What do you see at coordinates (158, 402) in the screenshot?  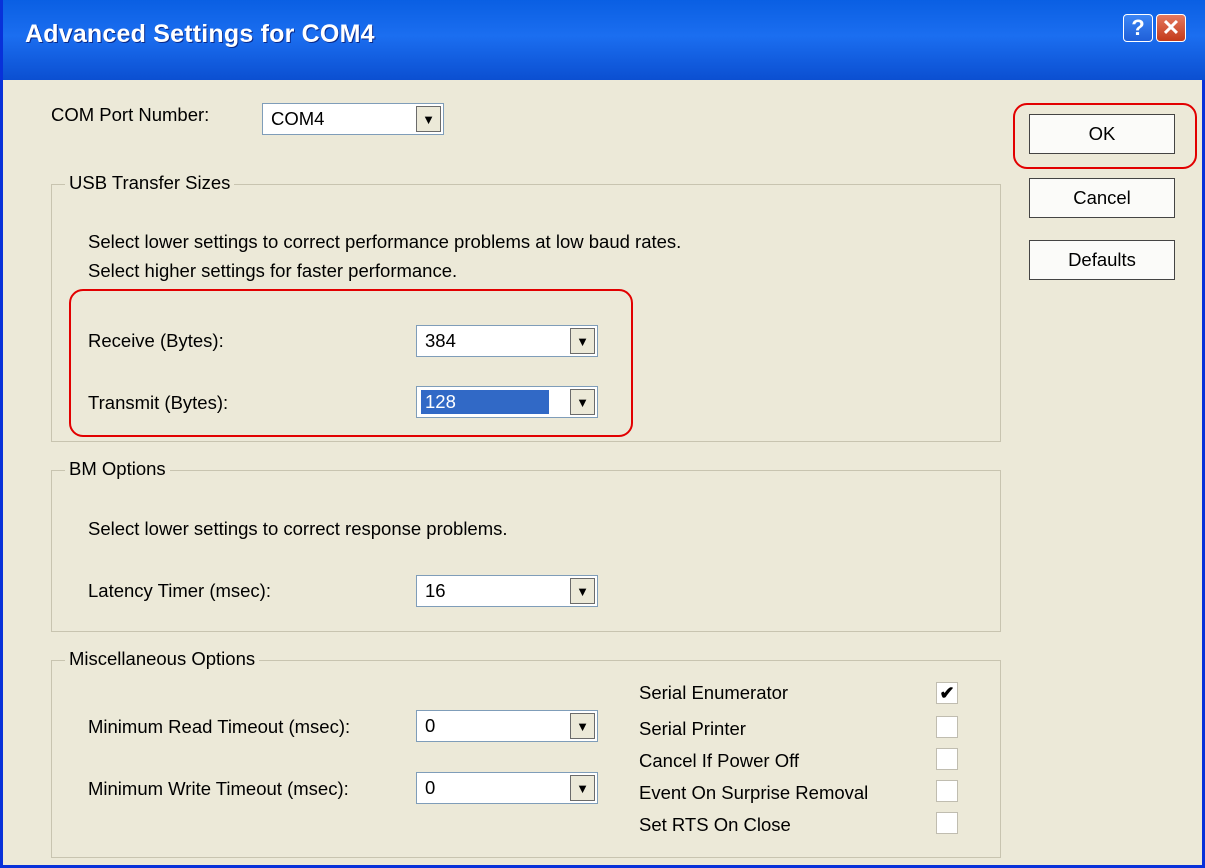 I see `transmit-label: Transmit (Bytes):` at bounding box center [158, 402].